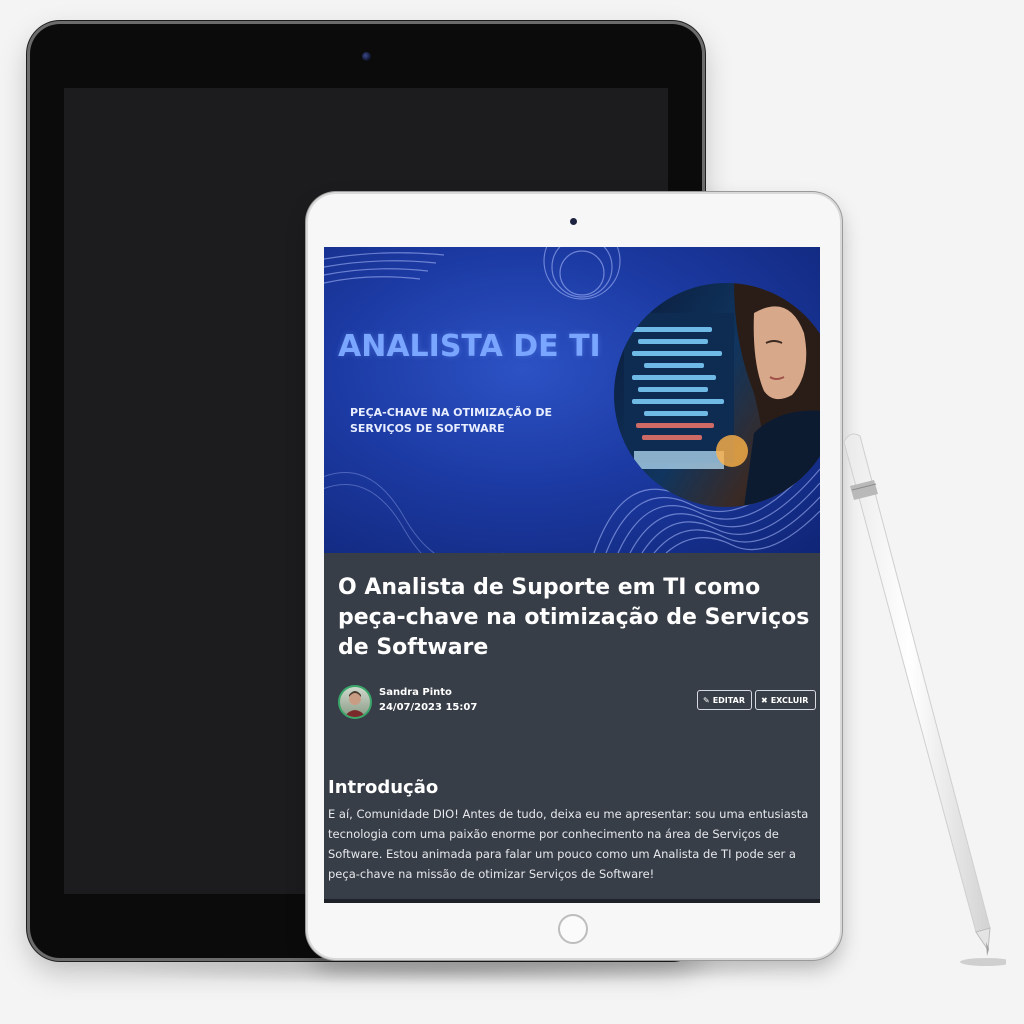 The width and height of the screenshot is (1024, 1024). I want to click on stylus-pencil, so click(924, 698).